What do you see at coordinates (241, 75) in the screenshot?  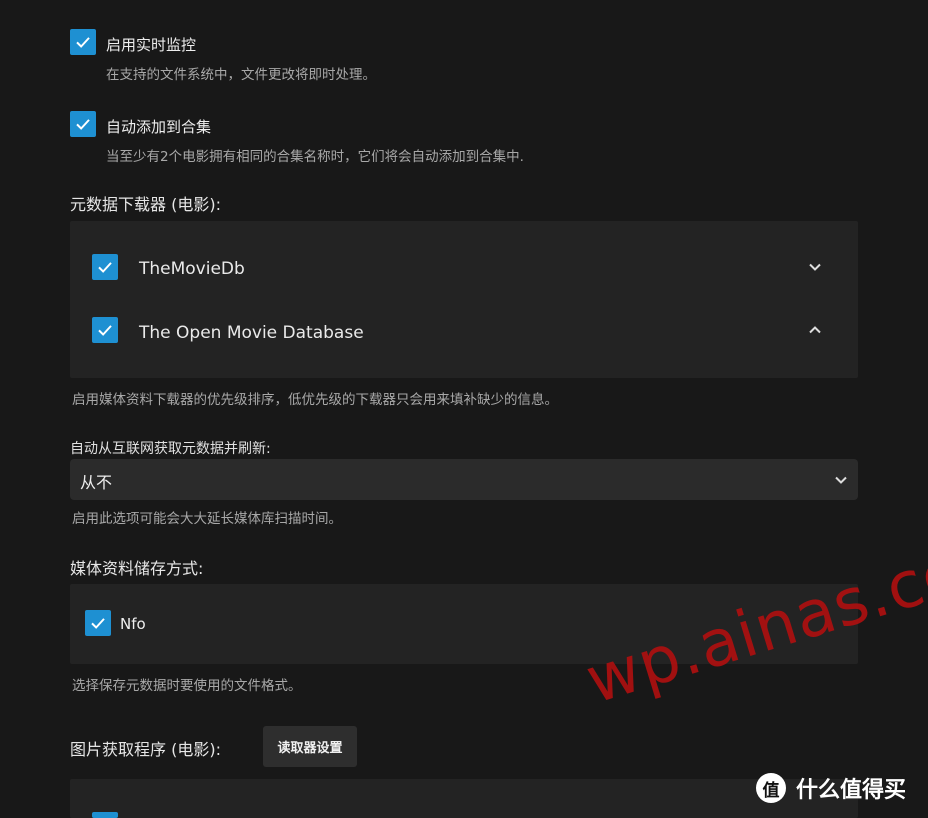 I see `realtime-monitor-desc: 在支持的文件系统中，文件更改将即时处理。` at bounding box center [241, 75].